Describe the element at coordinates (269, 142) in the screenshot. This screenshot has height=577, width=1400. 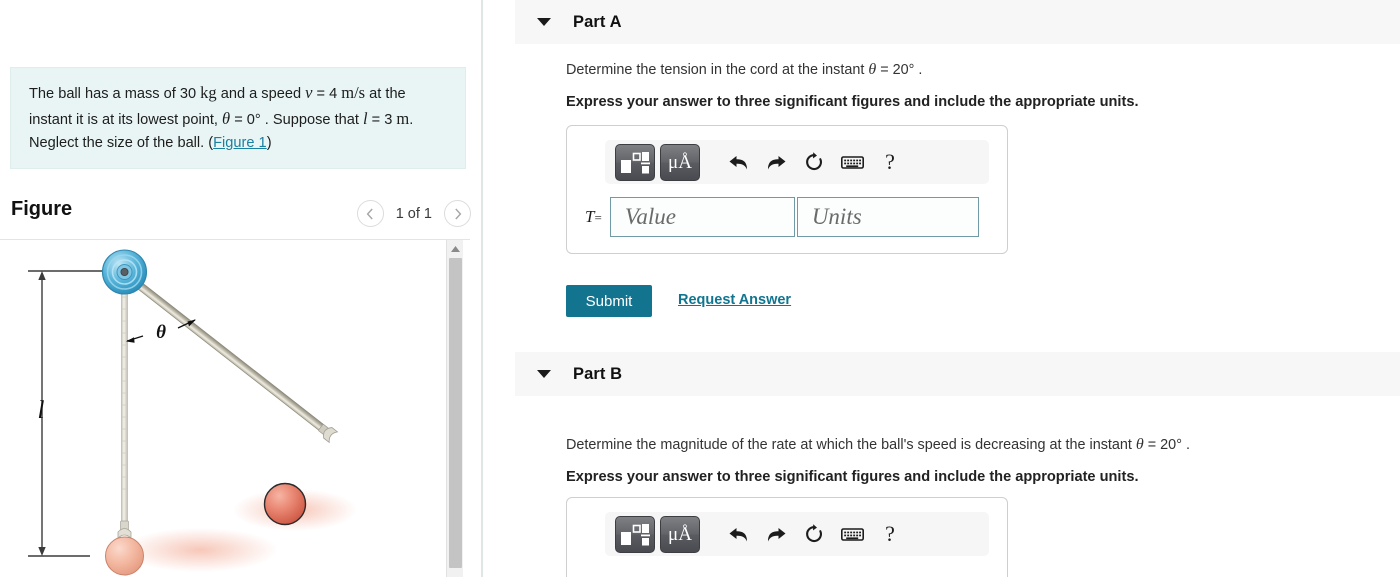
I see `problem-text-8: )` at that location.